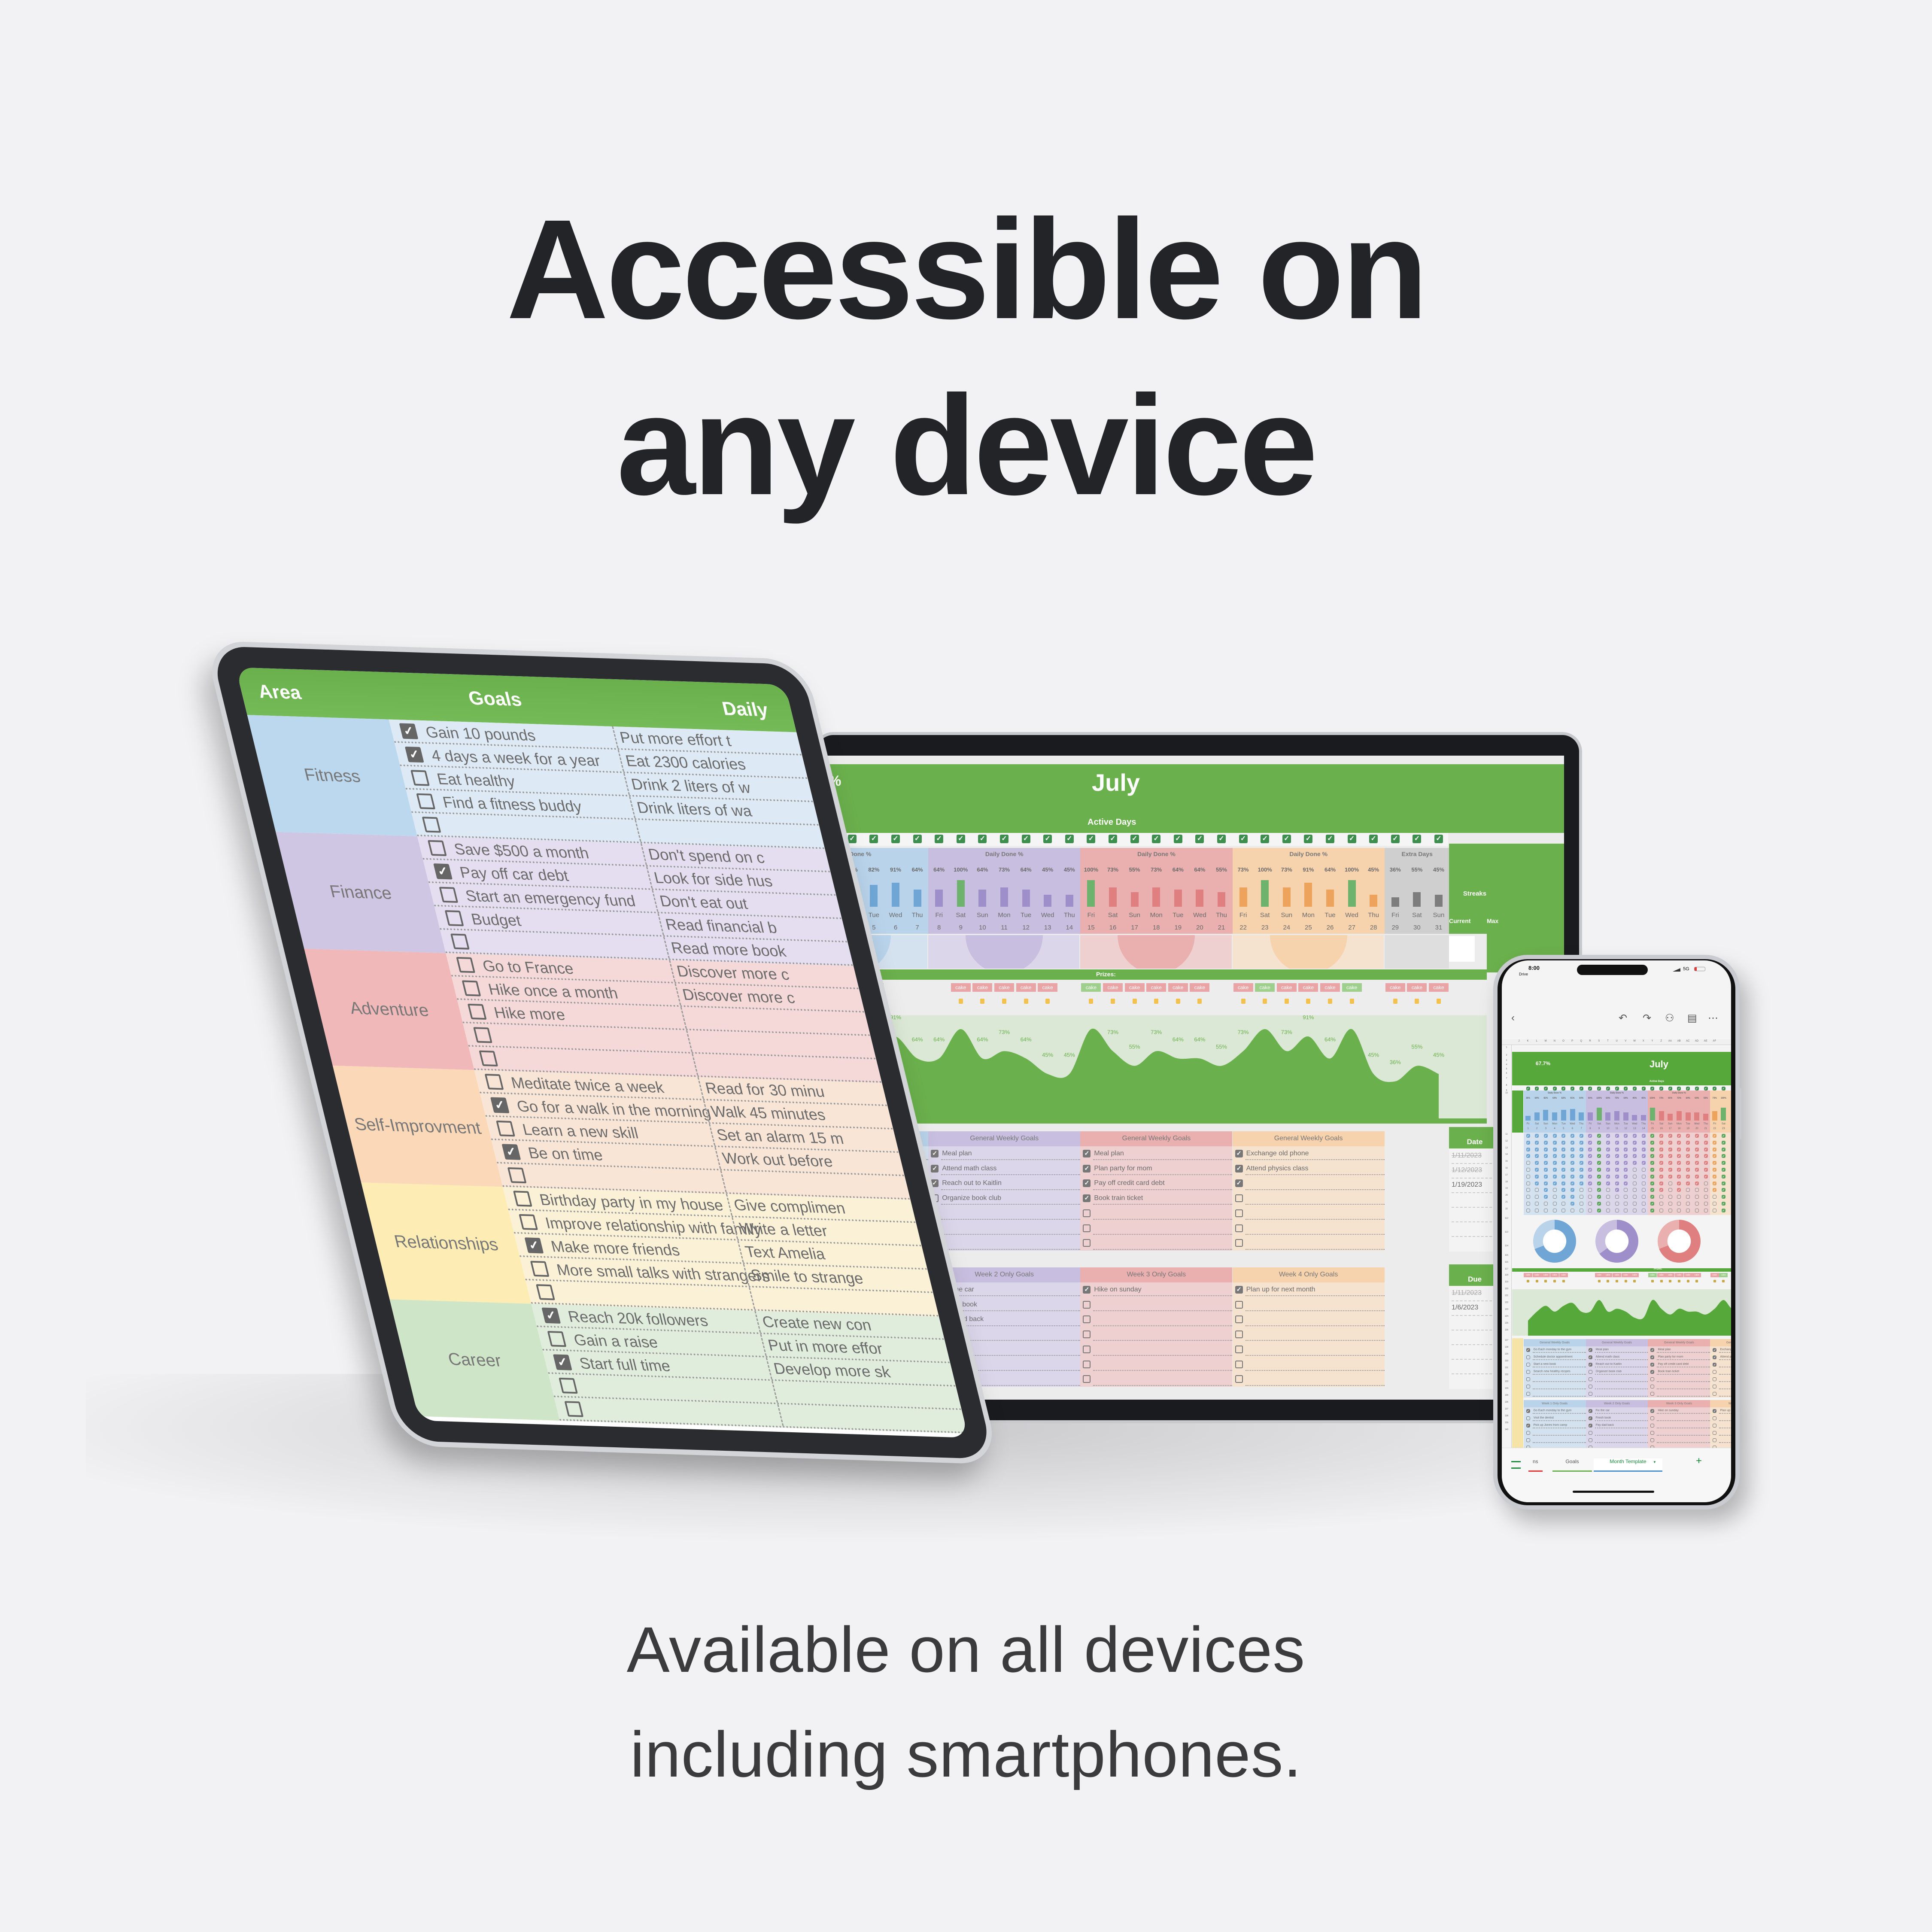  Describe the element at coordinates (1671, 1356) in the screenshot. I see `goal-item-text: Plan party for mom` at that location.